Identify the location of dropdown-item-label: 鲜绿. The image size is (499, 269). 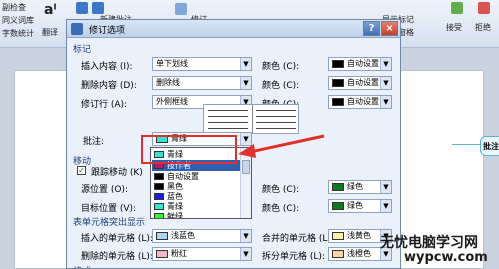
(175, 215).